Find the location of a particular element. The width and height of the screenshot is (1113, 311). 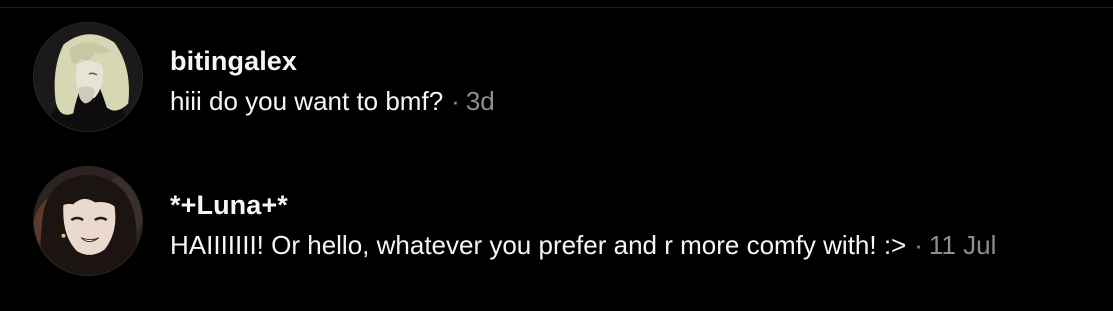

message-timestamp: 11 Jul is located at coordinates (962, 245).